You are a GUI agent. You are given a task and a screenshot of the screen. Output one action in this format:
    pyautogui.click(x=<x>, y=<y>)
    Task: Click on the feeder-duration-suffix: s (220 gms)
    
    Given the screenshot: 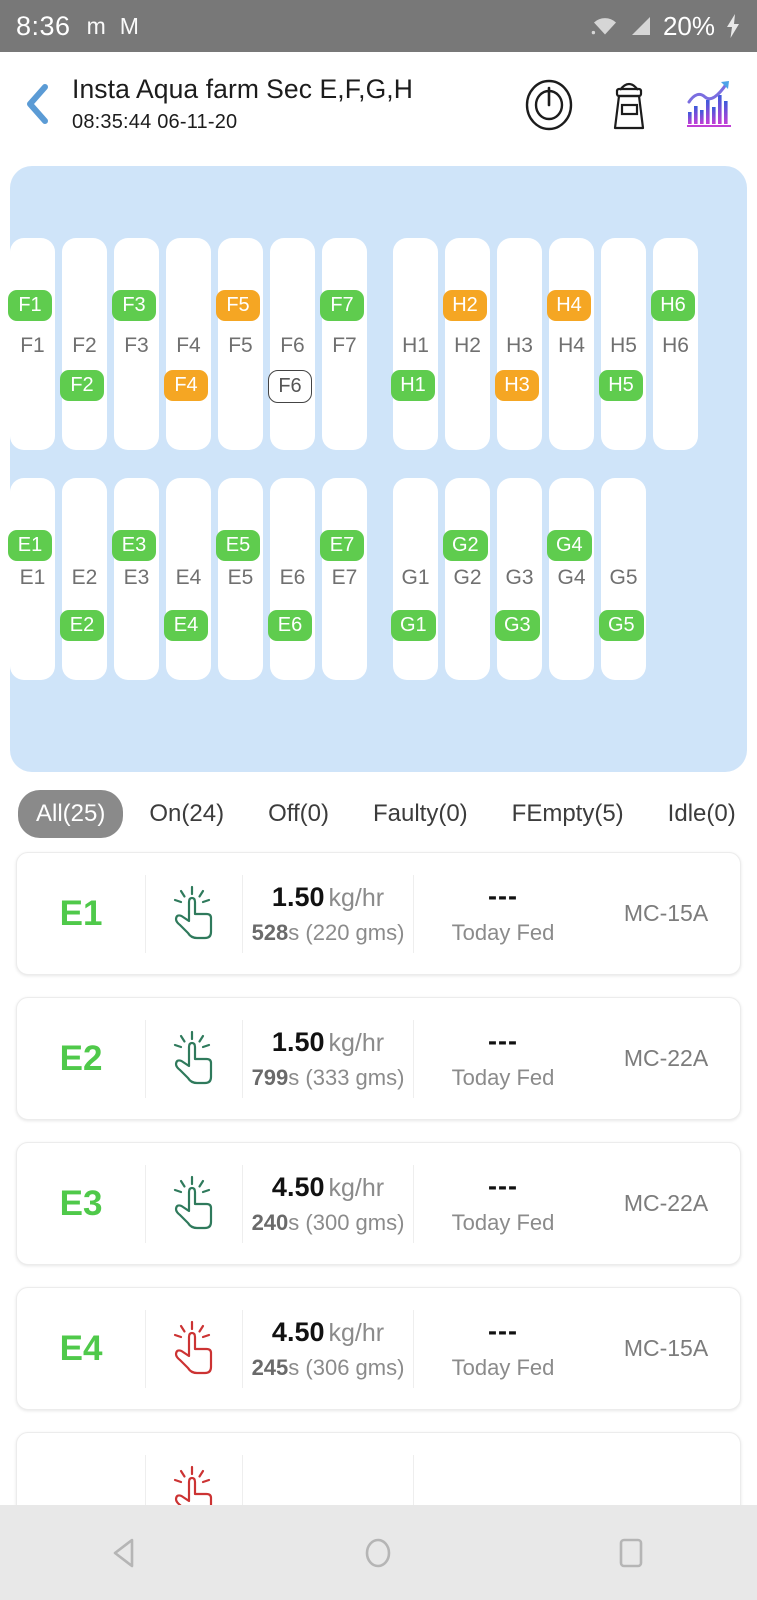 What is the action you would take?
    pyautogui.click(x=346, y=932)
    